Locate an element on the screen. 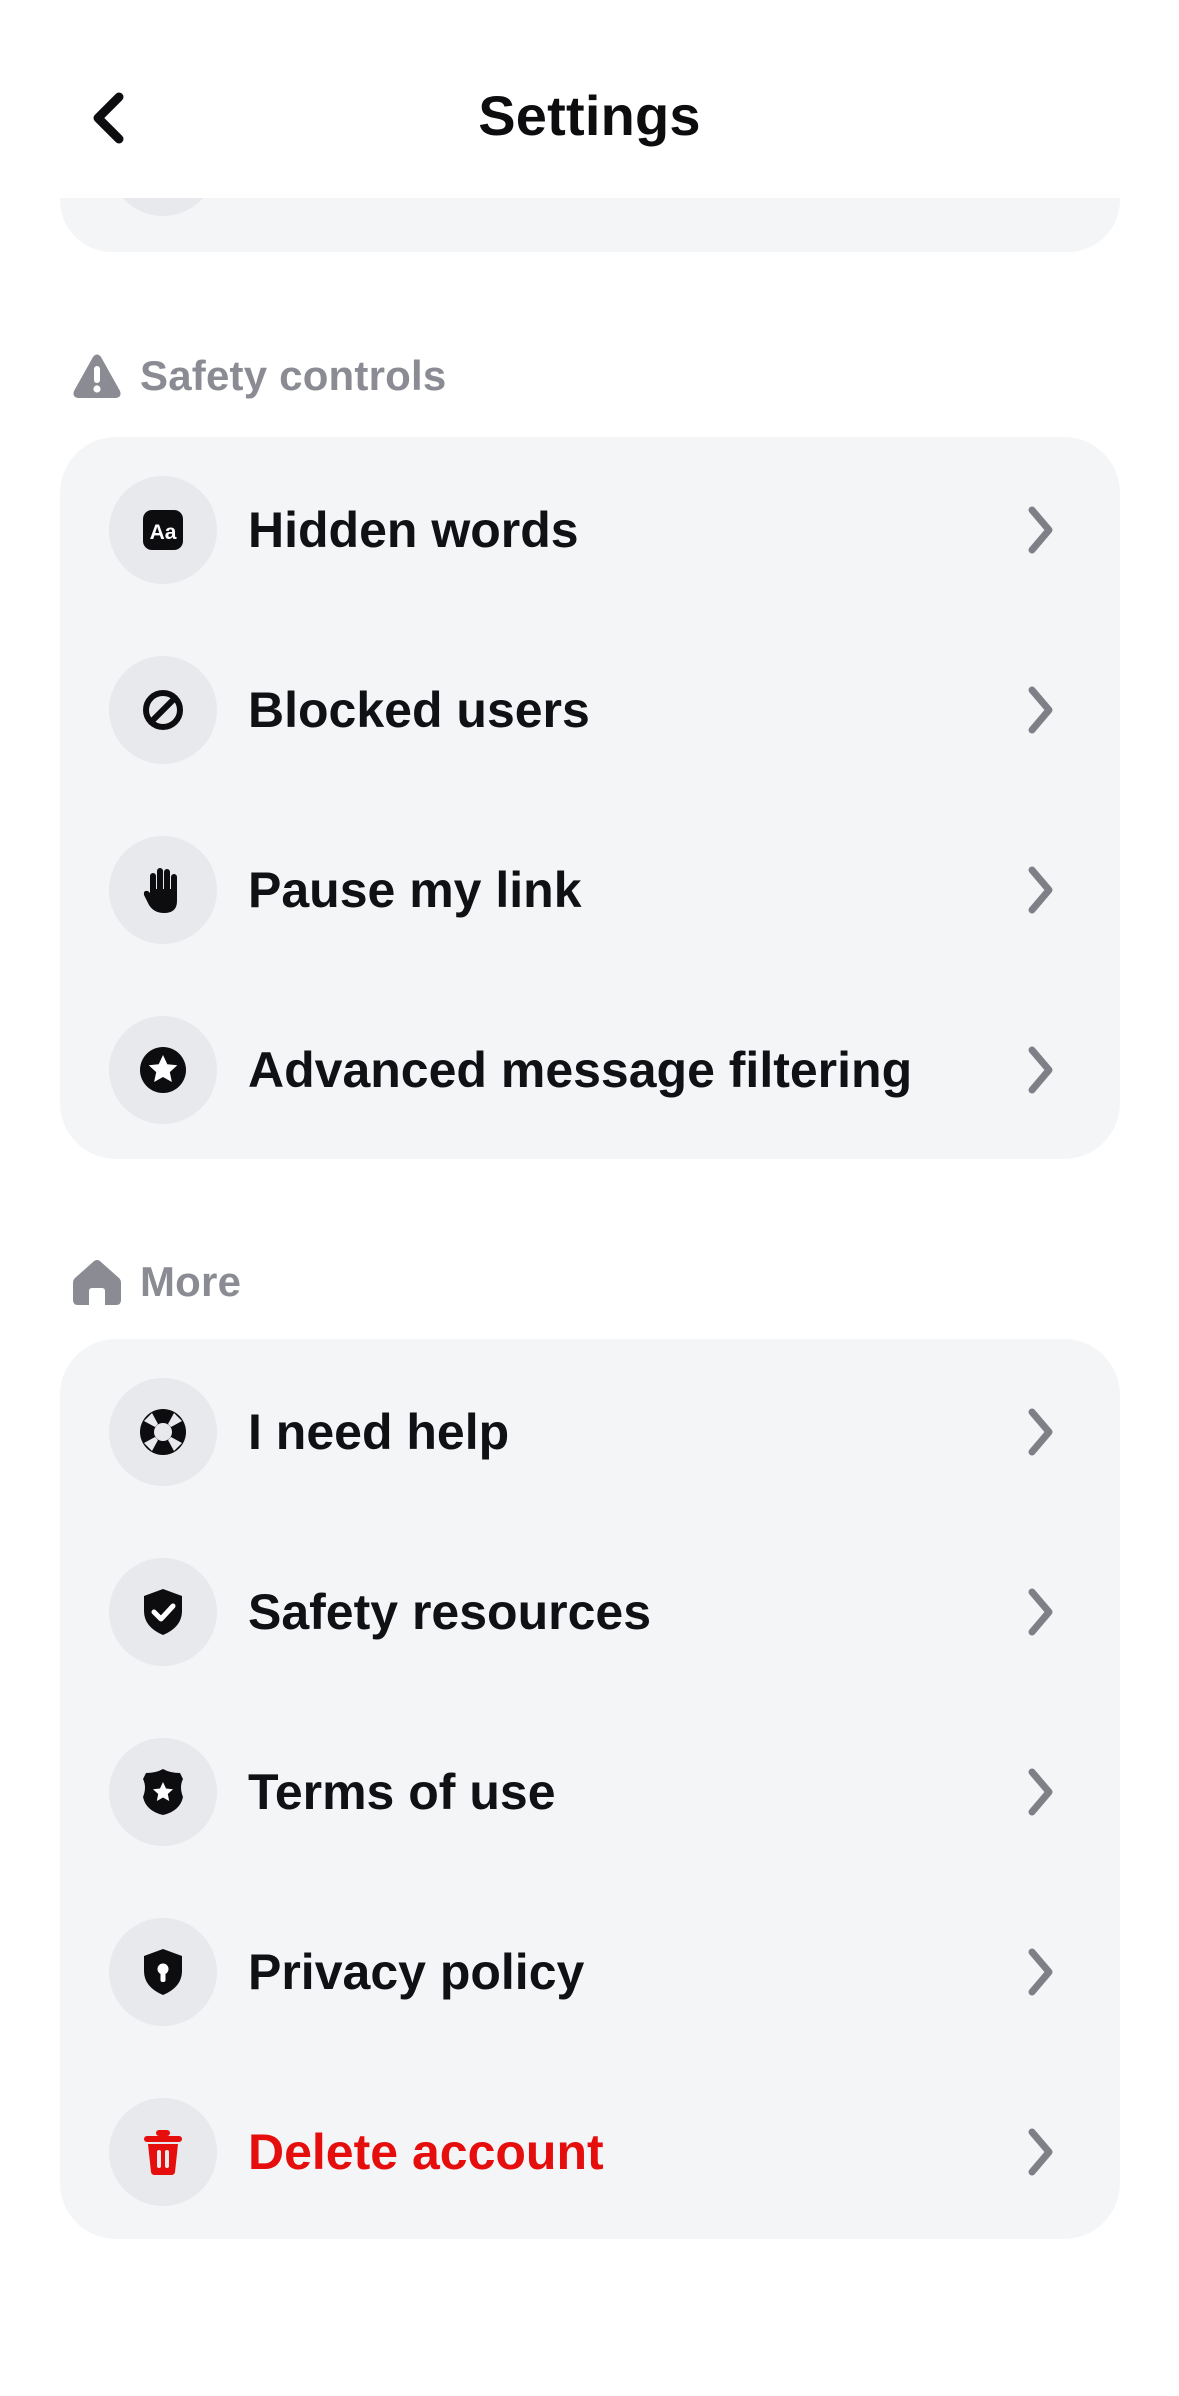 Image resolution: width=1179 pixels, height=2396 pixels. row-label: Safety resources is located at coordinates (450, 1612).